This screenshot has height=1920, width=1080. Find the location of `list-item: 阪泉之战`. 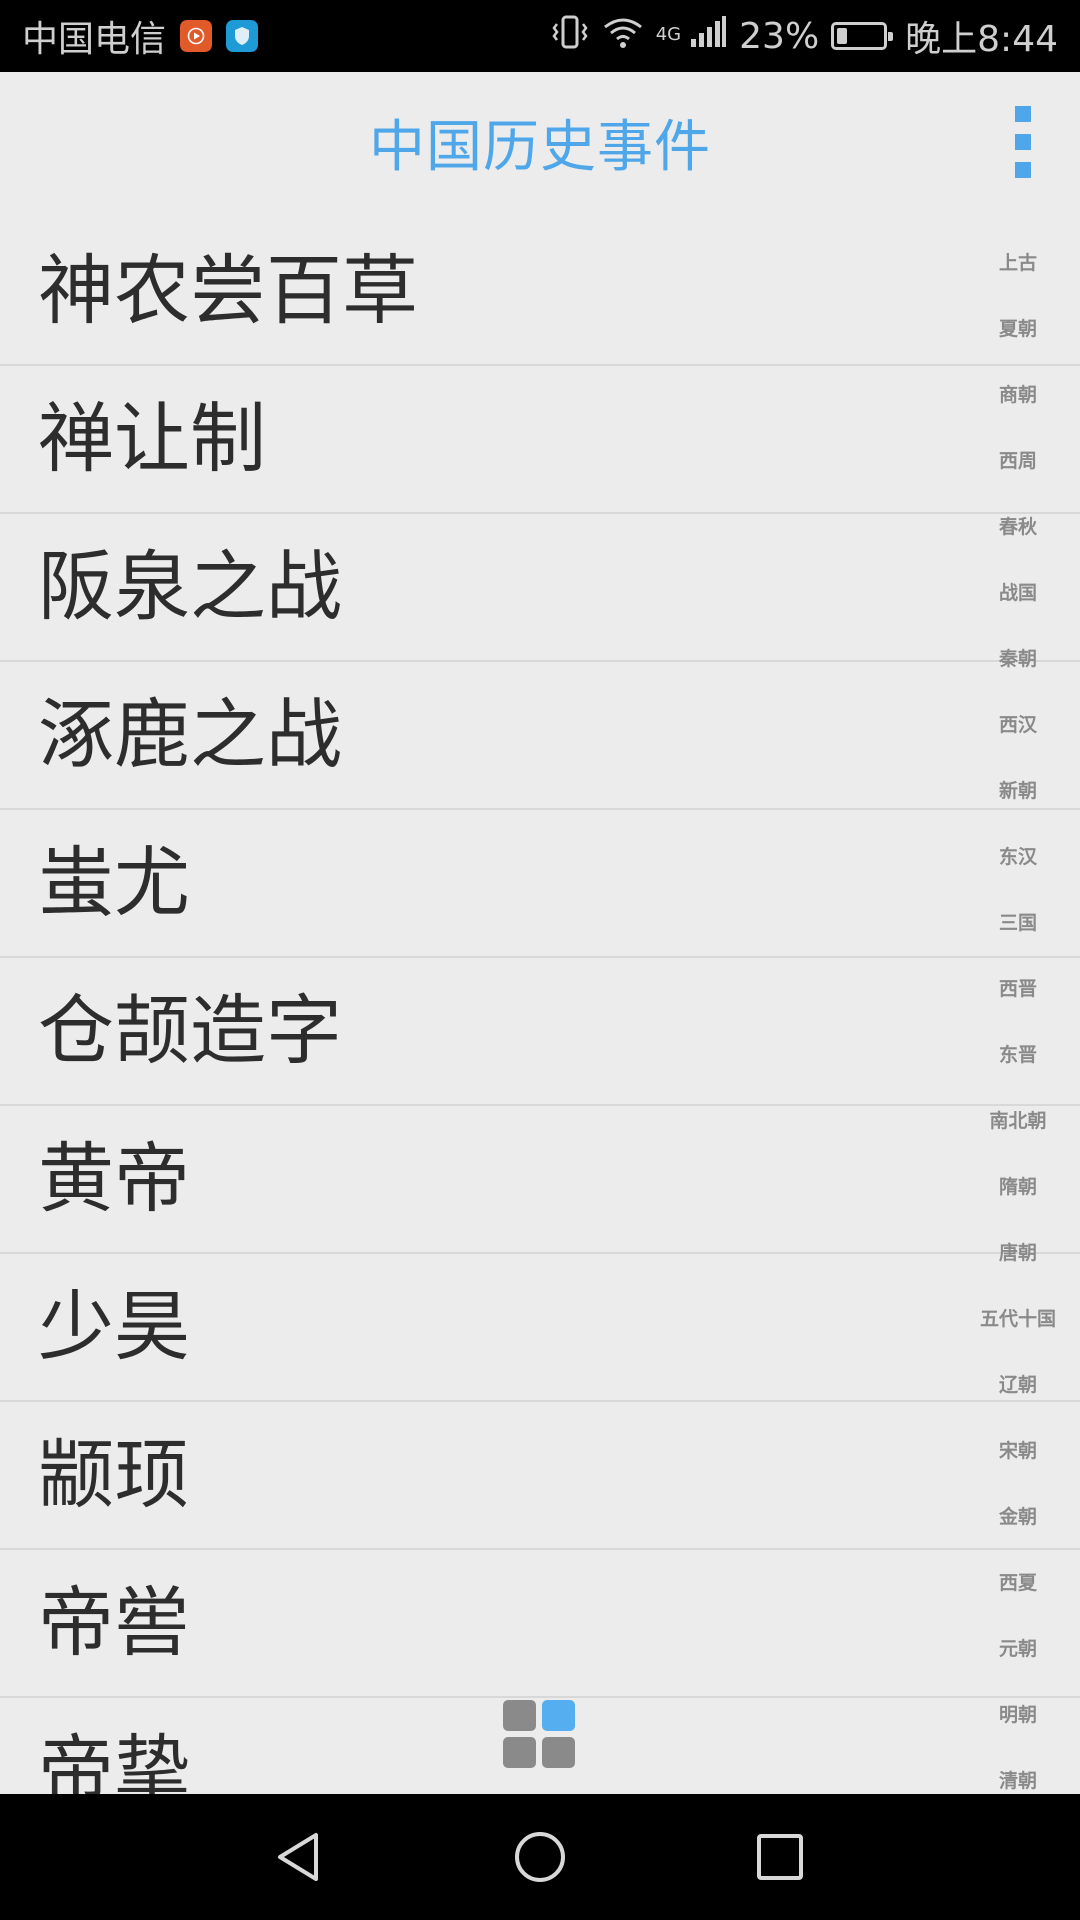

list-item: 阪泉之战 is located at coordinates (540, 588).